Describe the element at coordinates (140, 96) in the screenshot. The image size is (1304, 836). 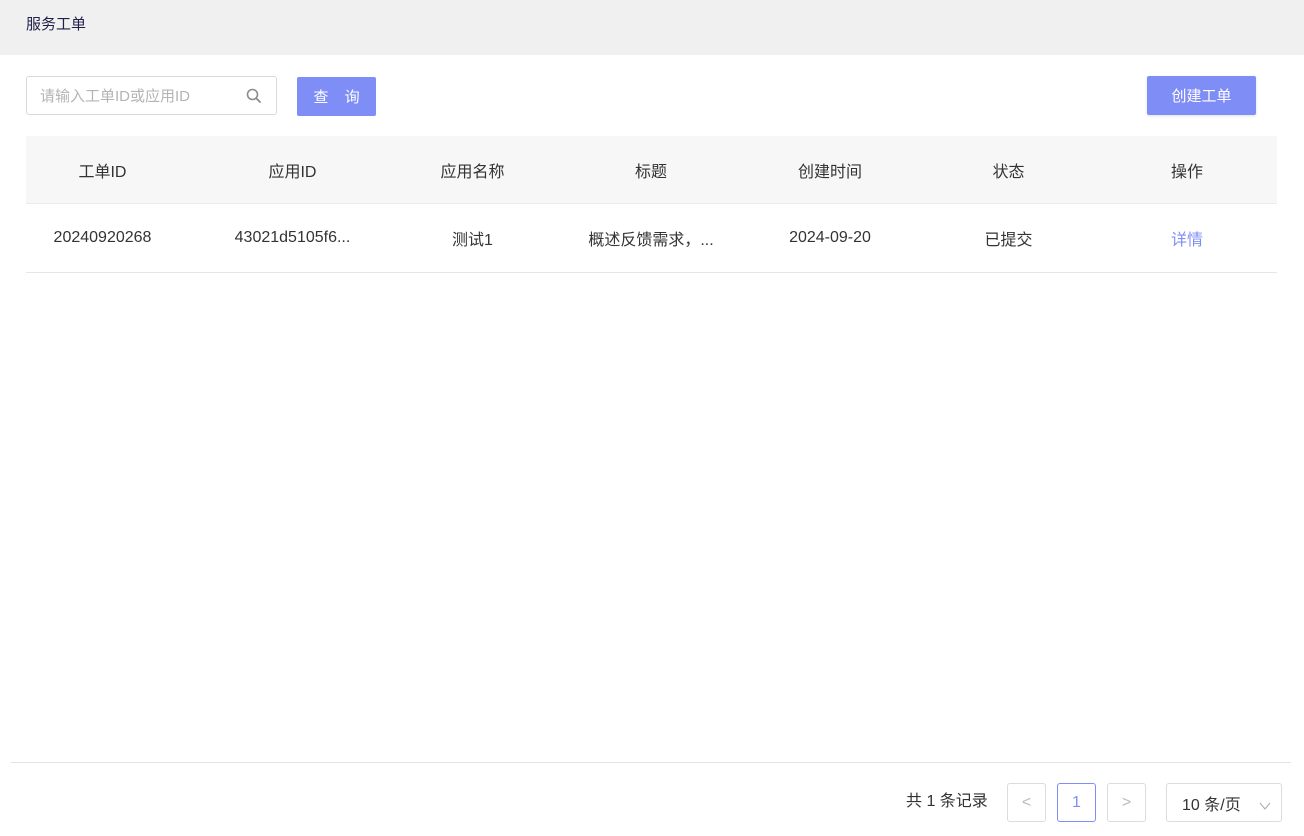
I see `search-input` at that location.